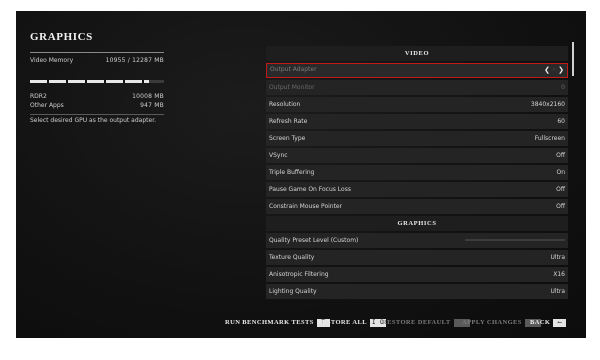 The width and height of the screenshot is (600, 360). What do you see at coordinates (540, 322) in the screenshot?
I see `back-label: Back` at bounding box center [540, 322].